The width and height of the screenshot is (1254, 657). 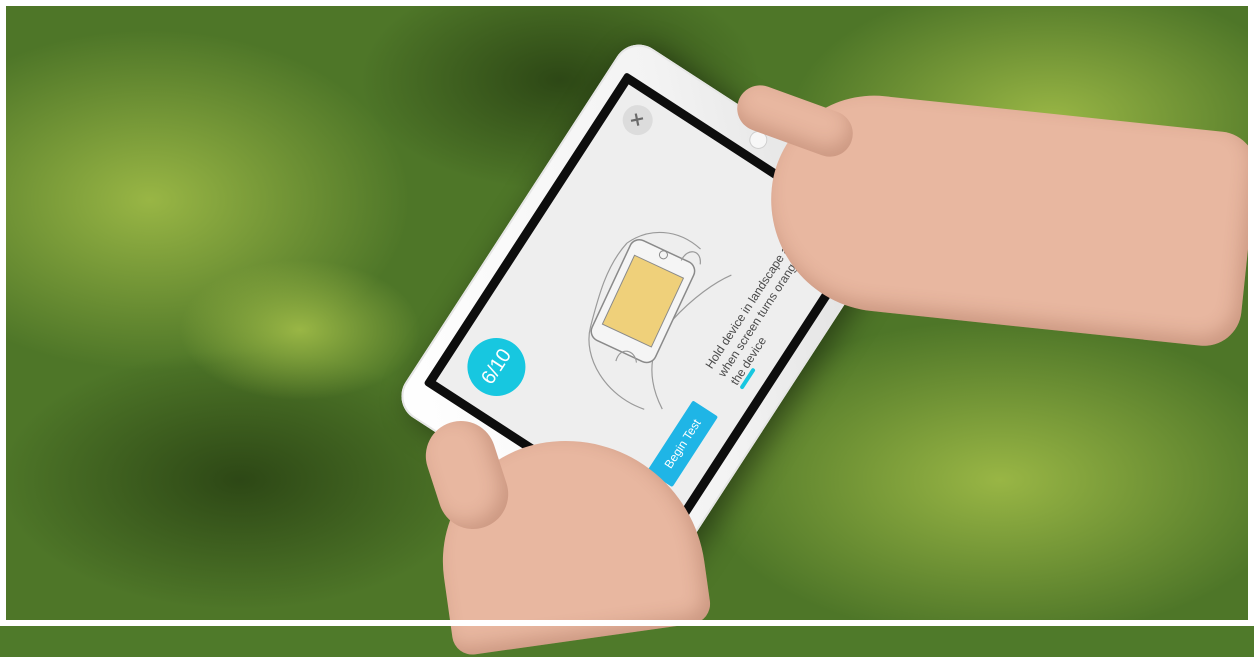 I want to click on hands-holding-phone-illustration, so click(x=660, y=320).